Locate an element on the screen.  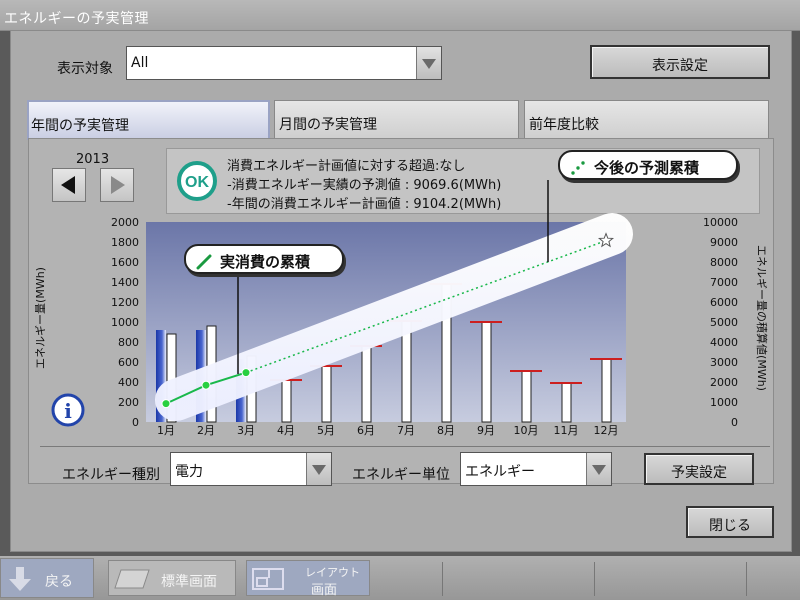
plan-settings-button: 予実設定 is located at coordinates (699, 469).